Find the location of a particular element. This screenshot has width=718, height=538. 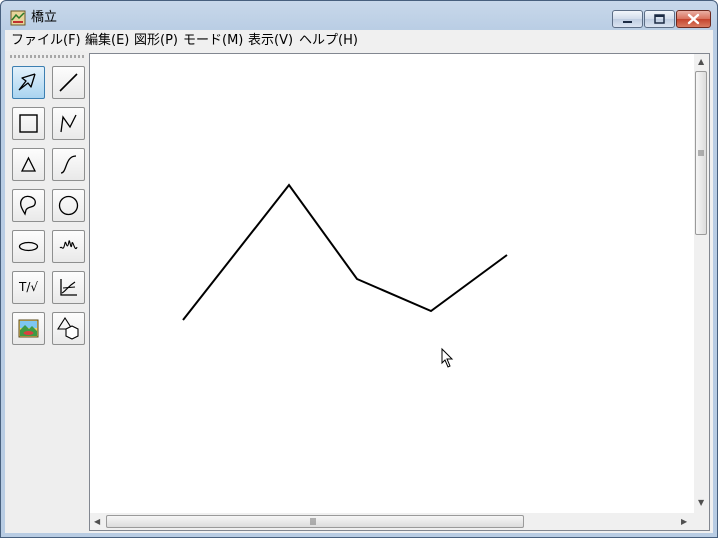

text-formula-icon: T/√ is located at coordinates (28, 287).